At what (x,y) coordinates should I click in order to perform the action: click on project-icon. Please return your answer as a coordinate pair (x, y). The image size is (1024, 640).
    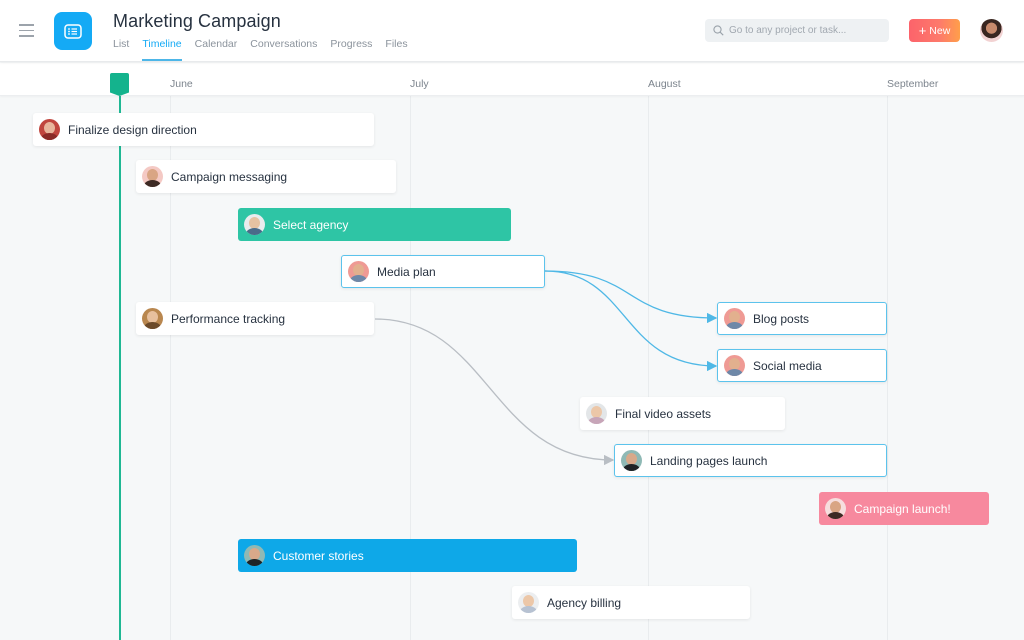
    Looking at the image, I should click on (73, 31).